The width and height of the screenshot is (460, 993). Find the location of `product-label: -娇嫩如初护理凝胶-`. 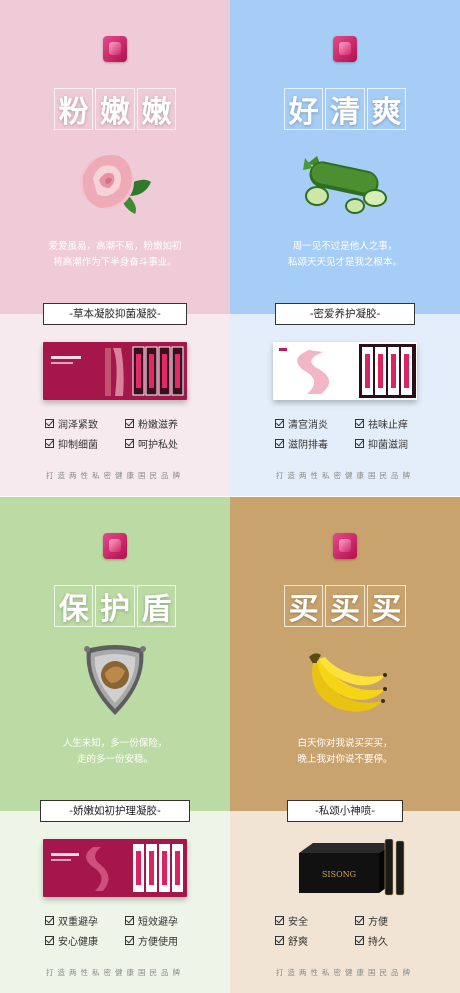

product-label: -娇嫩如初护理凝胶- is located at coordinates (115, 811).